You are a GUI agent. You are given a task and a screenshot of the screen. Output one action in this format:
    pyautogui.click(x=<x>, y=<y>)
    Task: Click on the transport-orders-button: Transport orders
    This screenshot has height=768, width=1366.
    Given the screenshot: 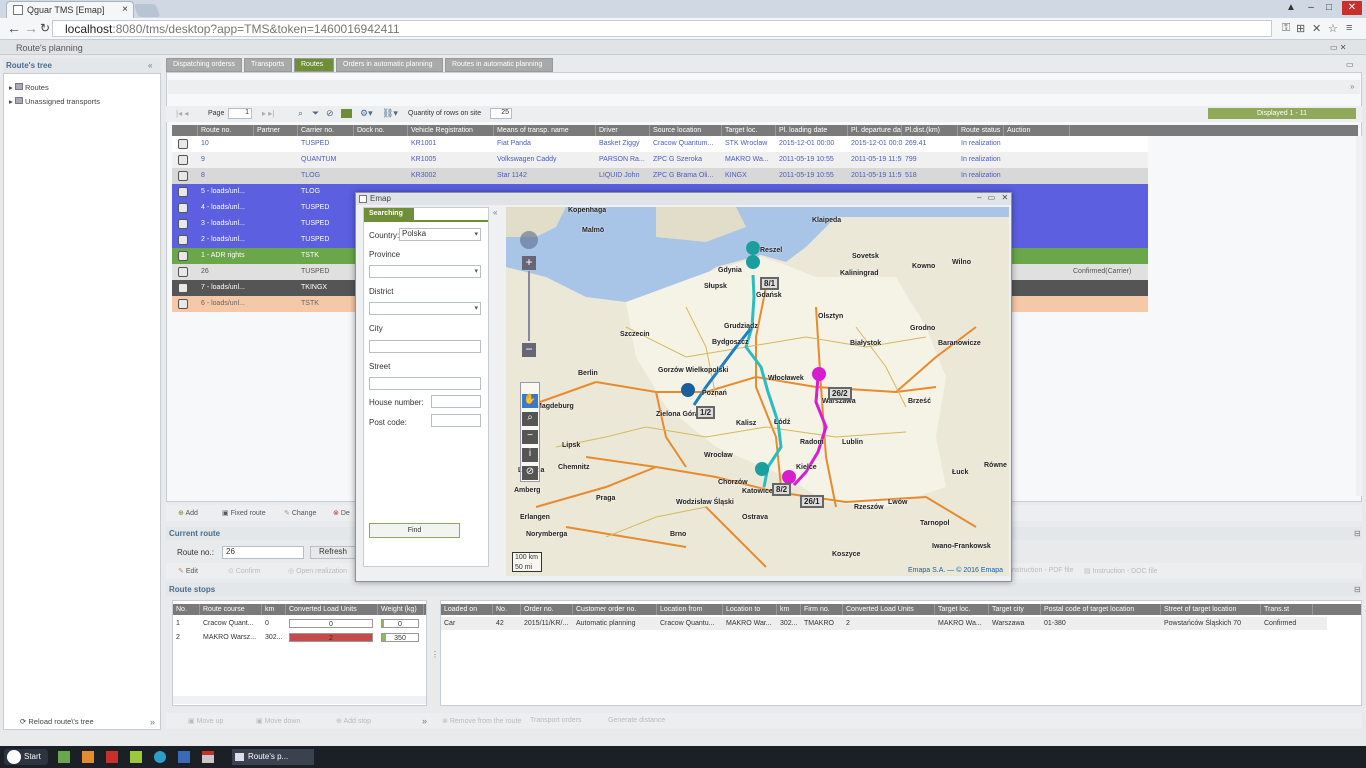 What is the action you would take?
    pyautogui.click(x=555, y=720)
    